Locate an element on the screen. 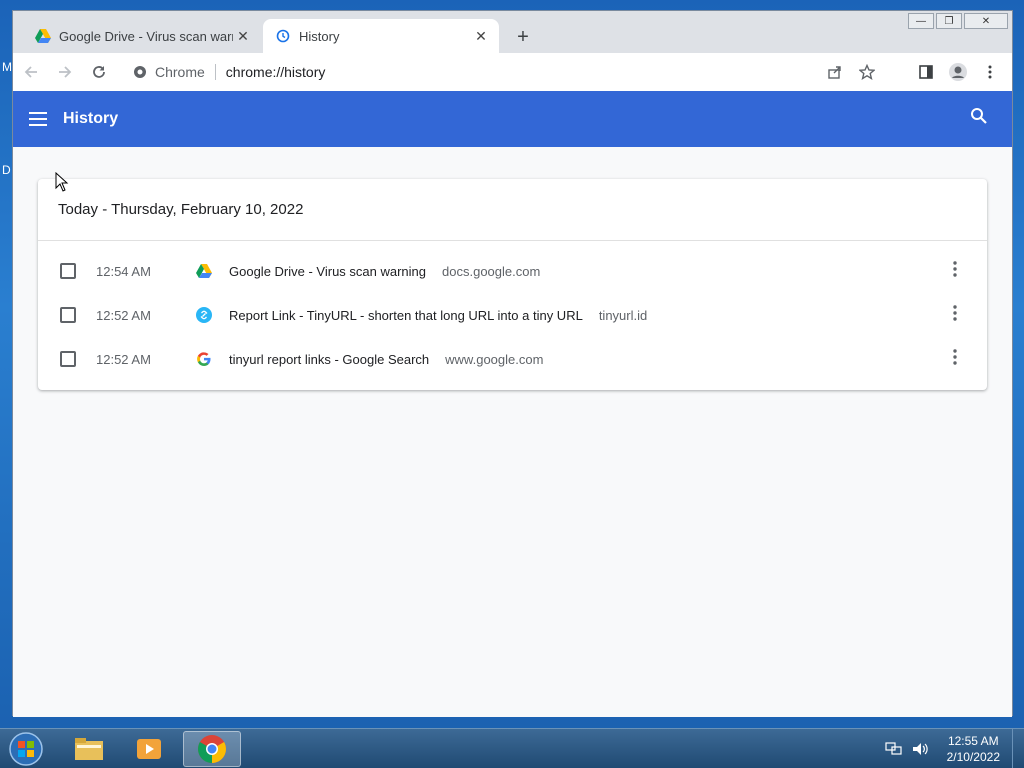 This screenshot has height=768, width=1024. history-appbar: History is located at coordinates (512, 119).